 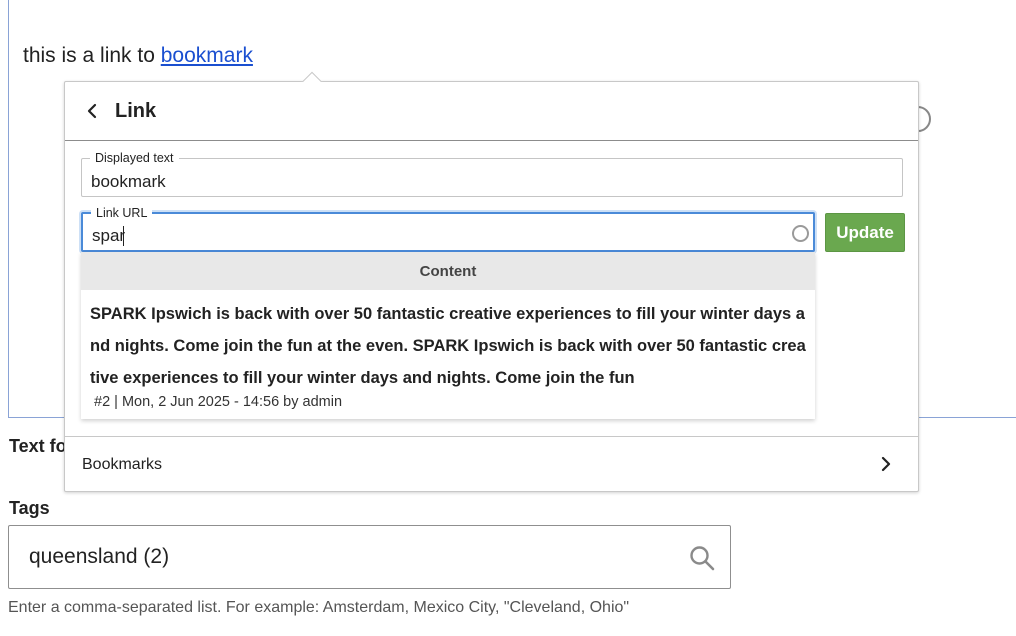 What do you see at coordinates (136, 110) in the screenshot?
I see `balloon-title: Link` at bounding box center [136, 110].